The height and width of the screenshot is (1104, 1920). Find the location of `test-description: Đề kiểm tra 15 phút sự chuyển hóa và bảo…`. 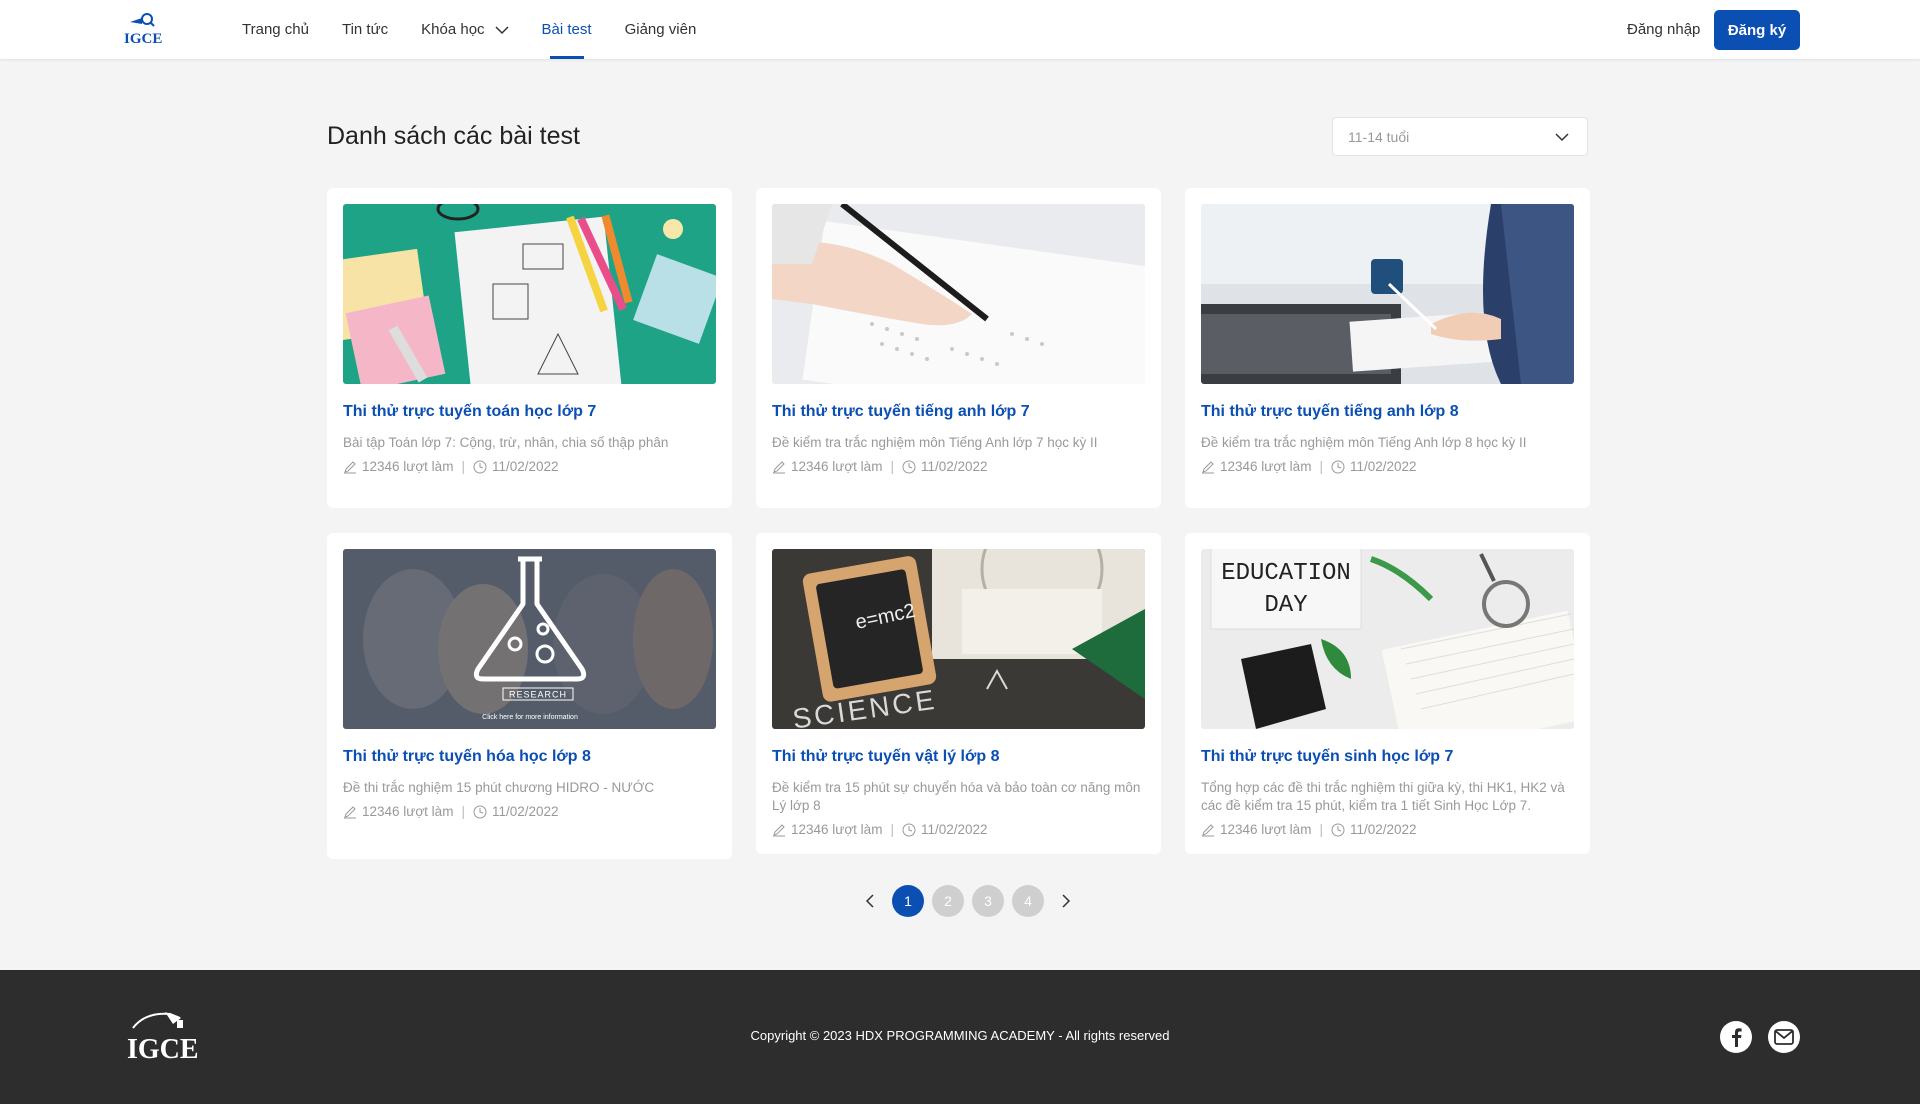

test-description: Đề kiểm tra 15 phút sự chuyển hóa và bảo… is located at coordinates (956, 796).